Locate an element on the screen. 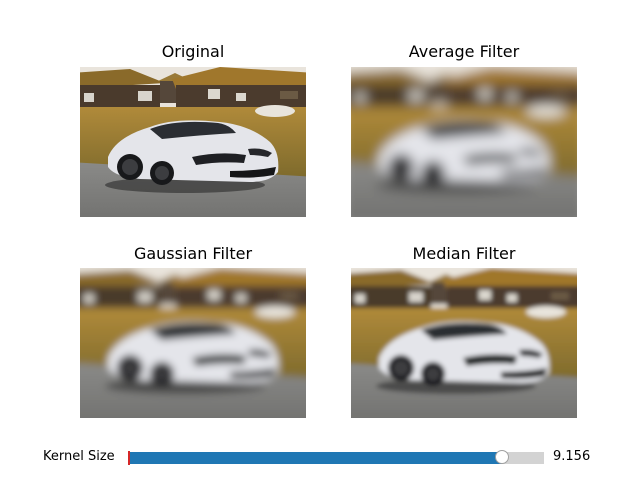 The width and height of the screenshot is (640, 480). gaussian-filter-image is located at coordinates (193, 343).